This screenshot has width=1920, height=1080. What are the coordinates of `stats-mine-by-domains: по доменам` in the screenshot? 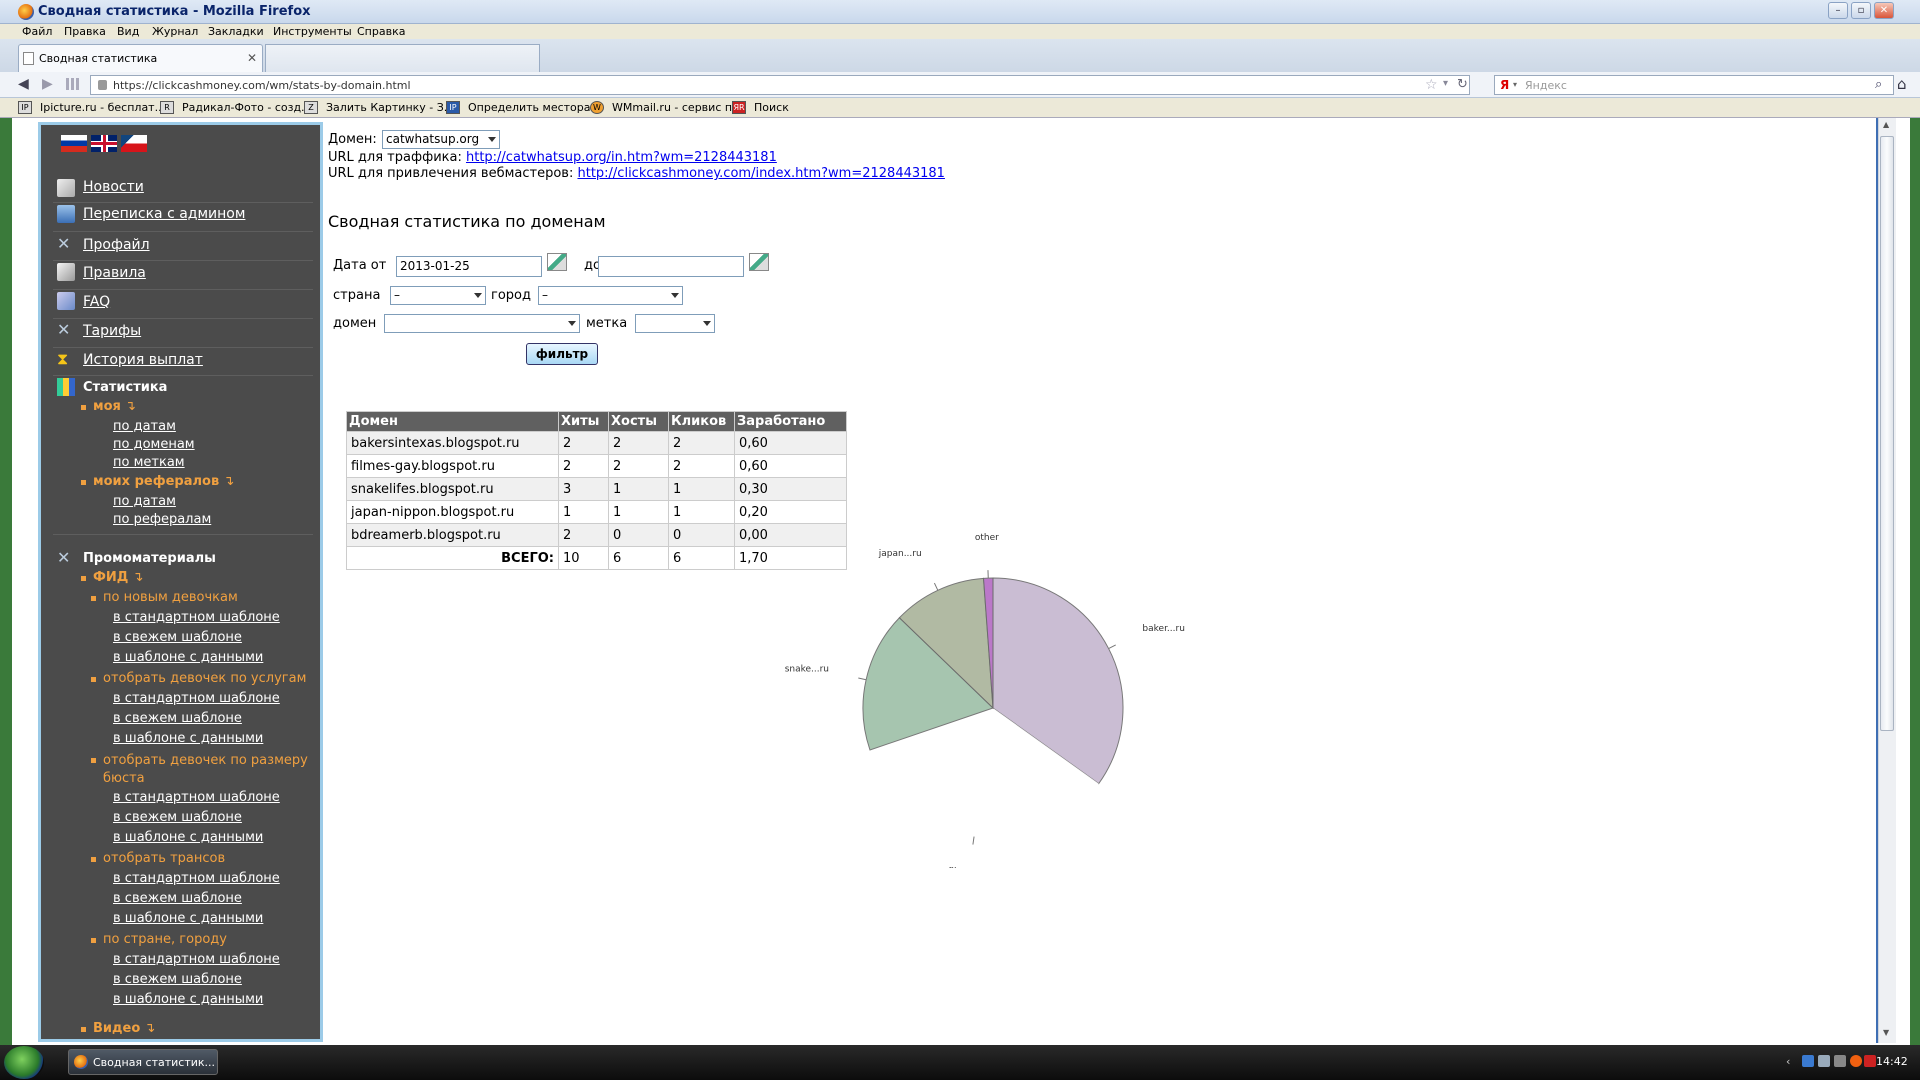 It's located at (154, 444).